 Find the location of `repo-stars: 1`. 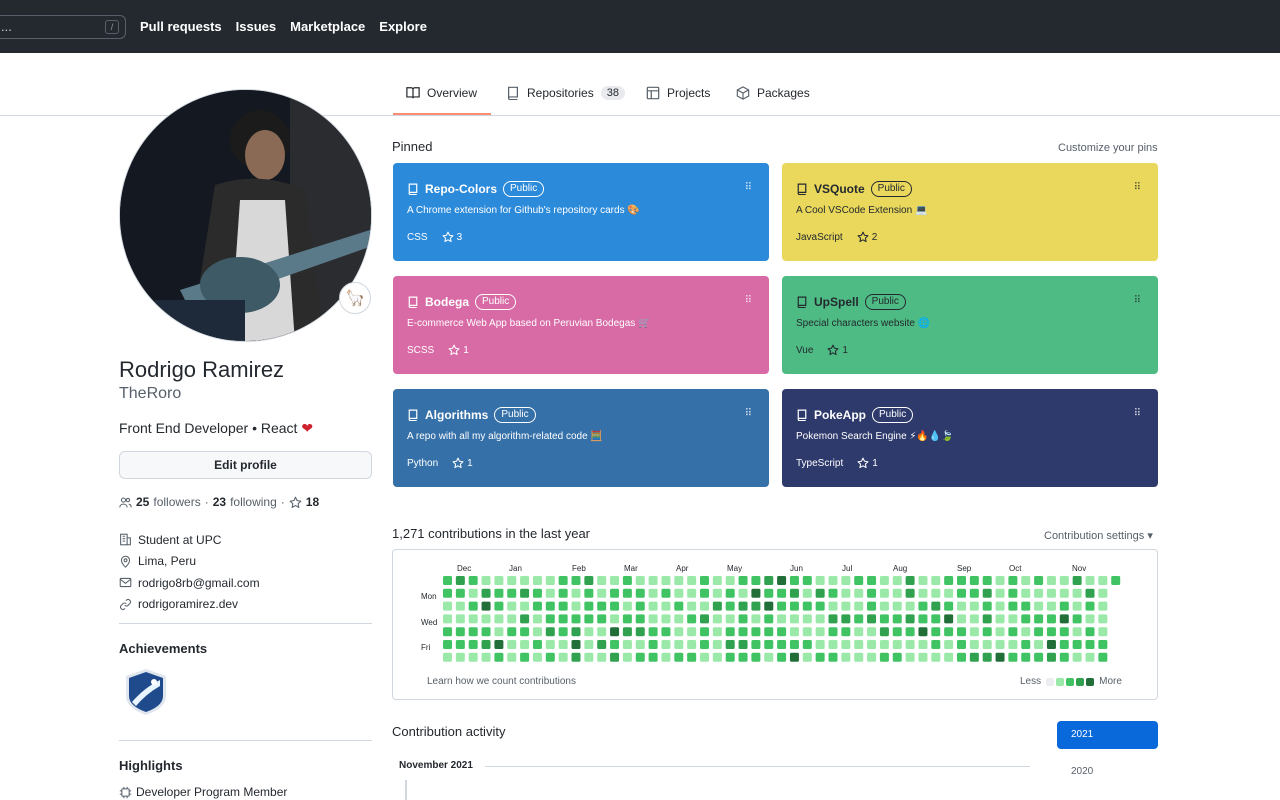

repo-stars: 1 is located at coordinates (458, 350).